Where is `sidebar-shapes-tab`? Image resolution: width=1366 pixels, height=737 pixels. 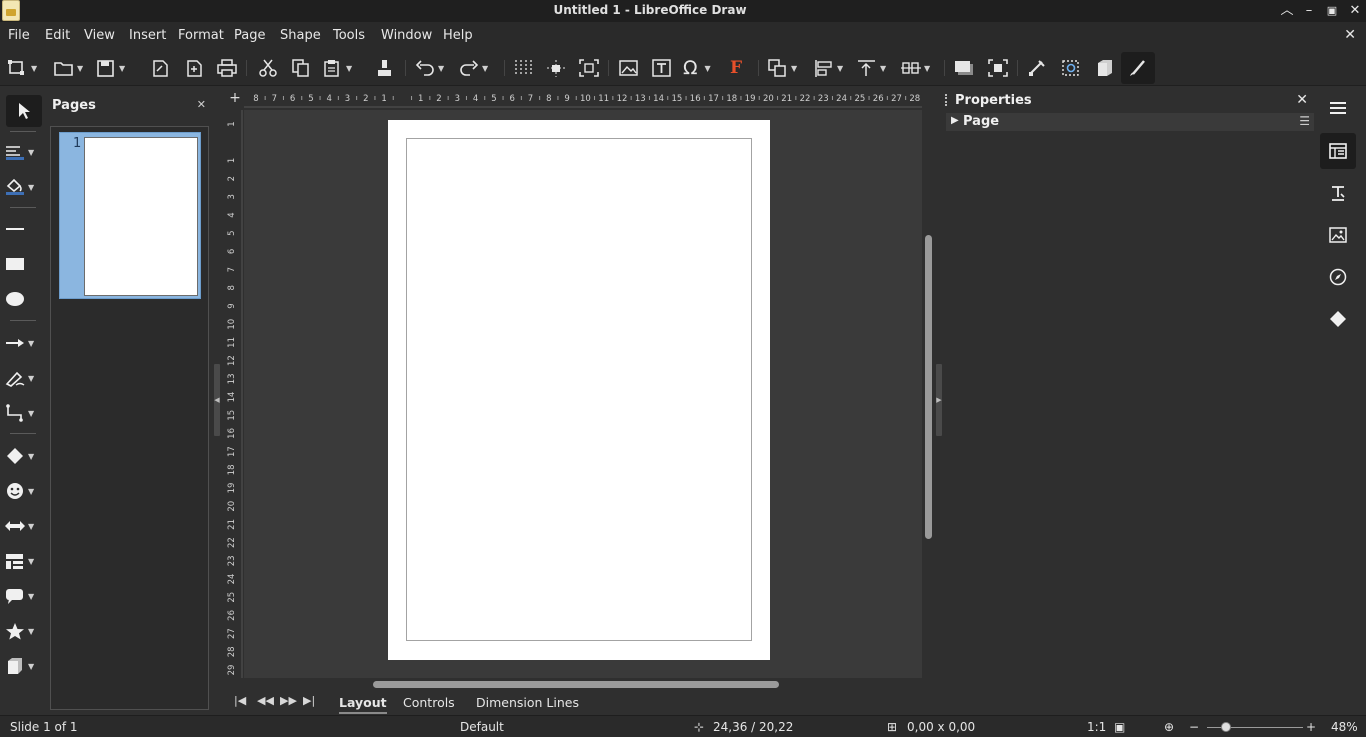 sidebar-shapes-tab is located at coordinates (1338, 319).